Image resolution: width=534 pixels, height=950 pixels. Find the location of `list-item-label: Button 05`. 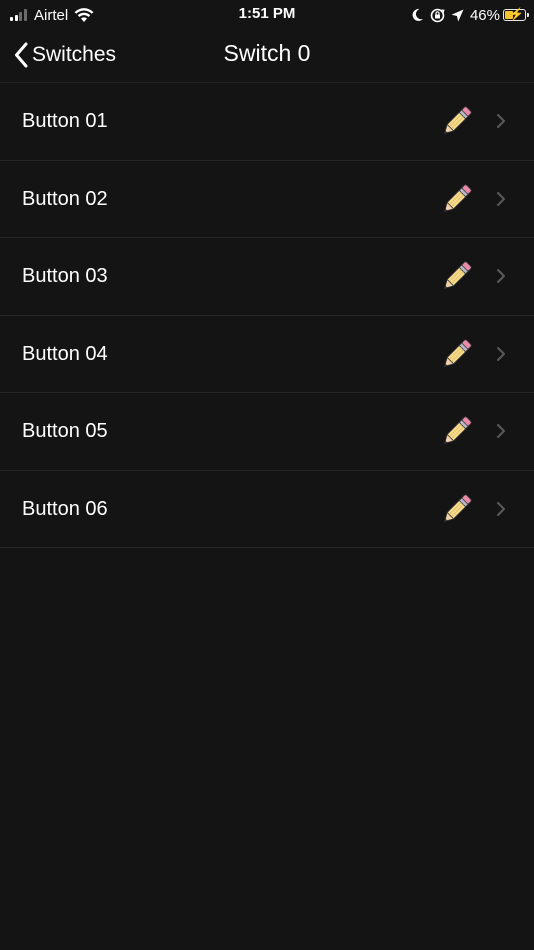

list-item-label: Button 05 is located at coordinates (65, 431).